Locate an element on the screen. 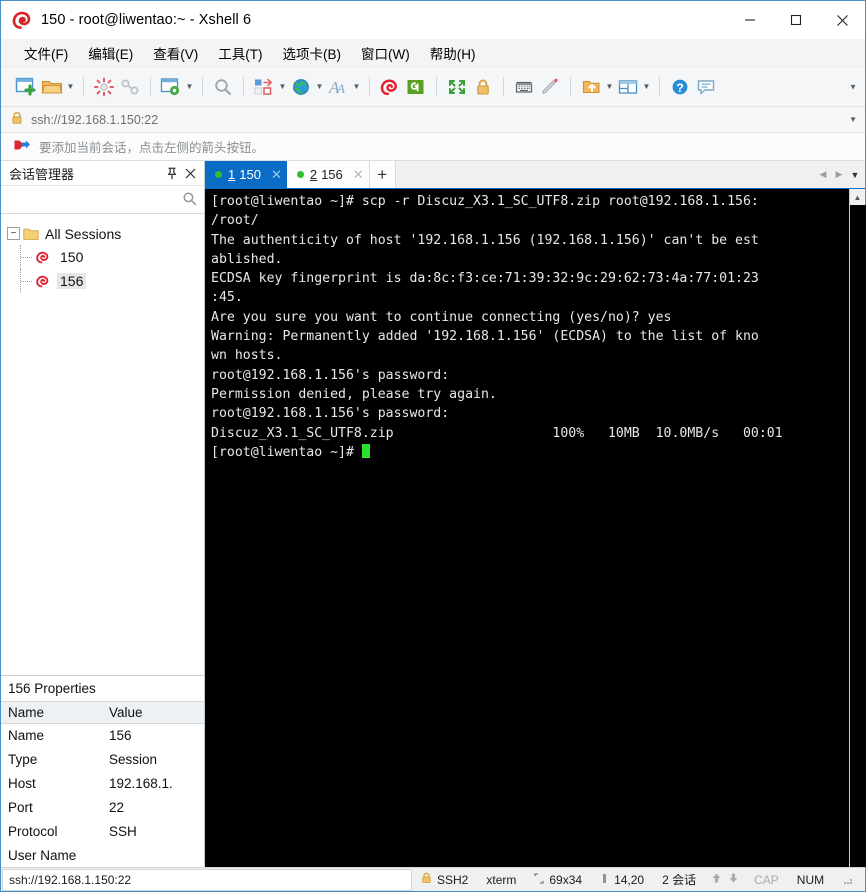  properties-header-row: Name Value is located at coordinates (102, 712).